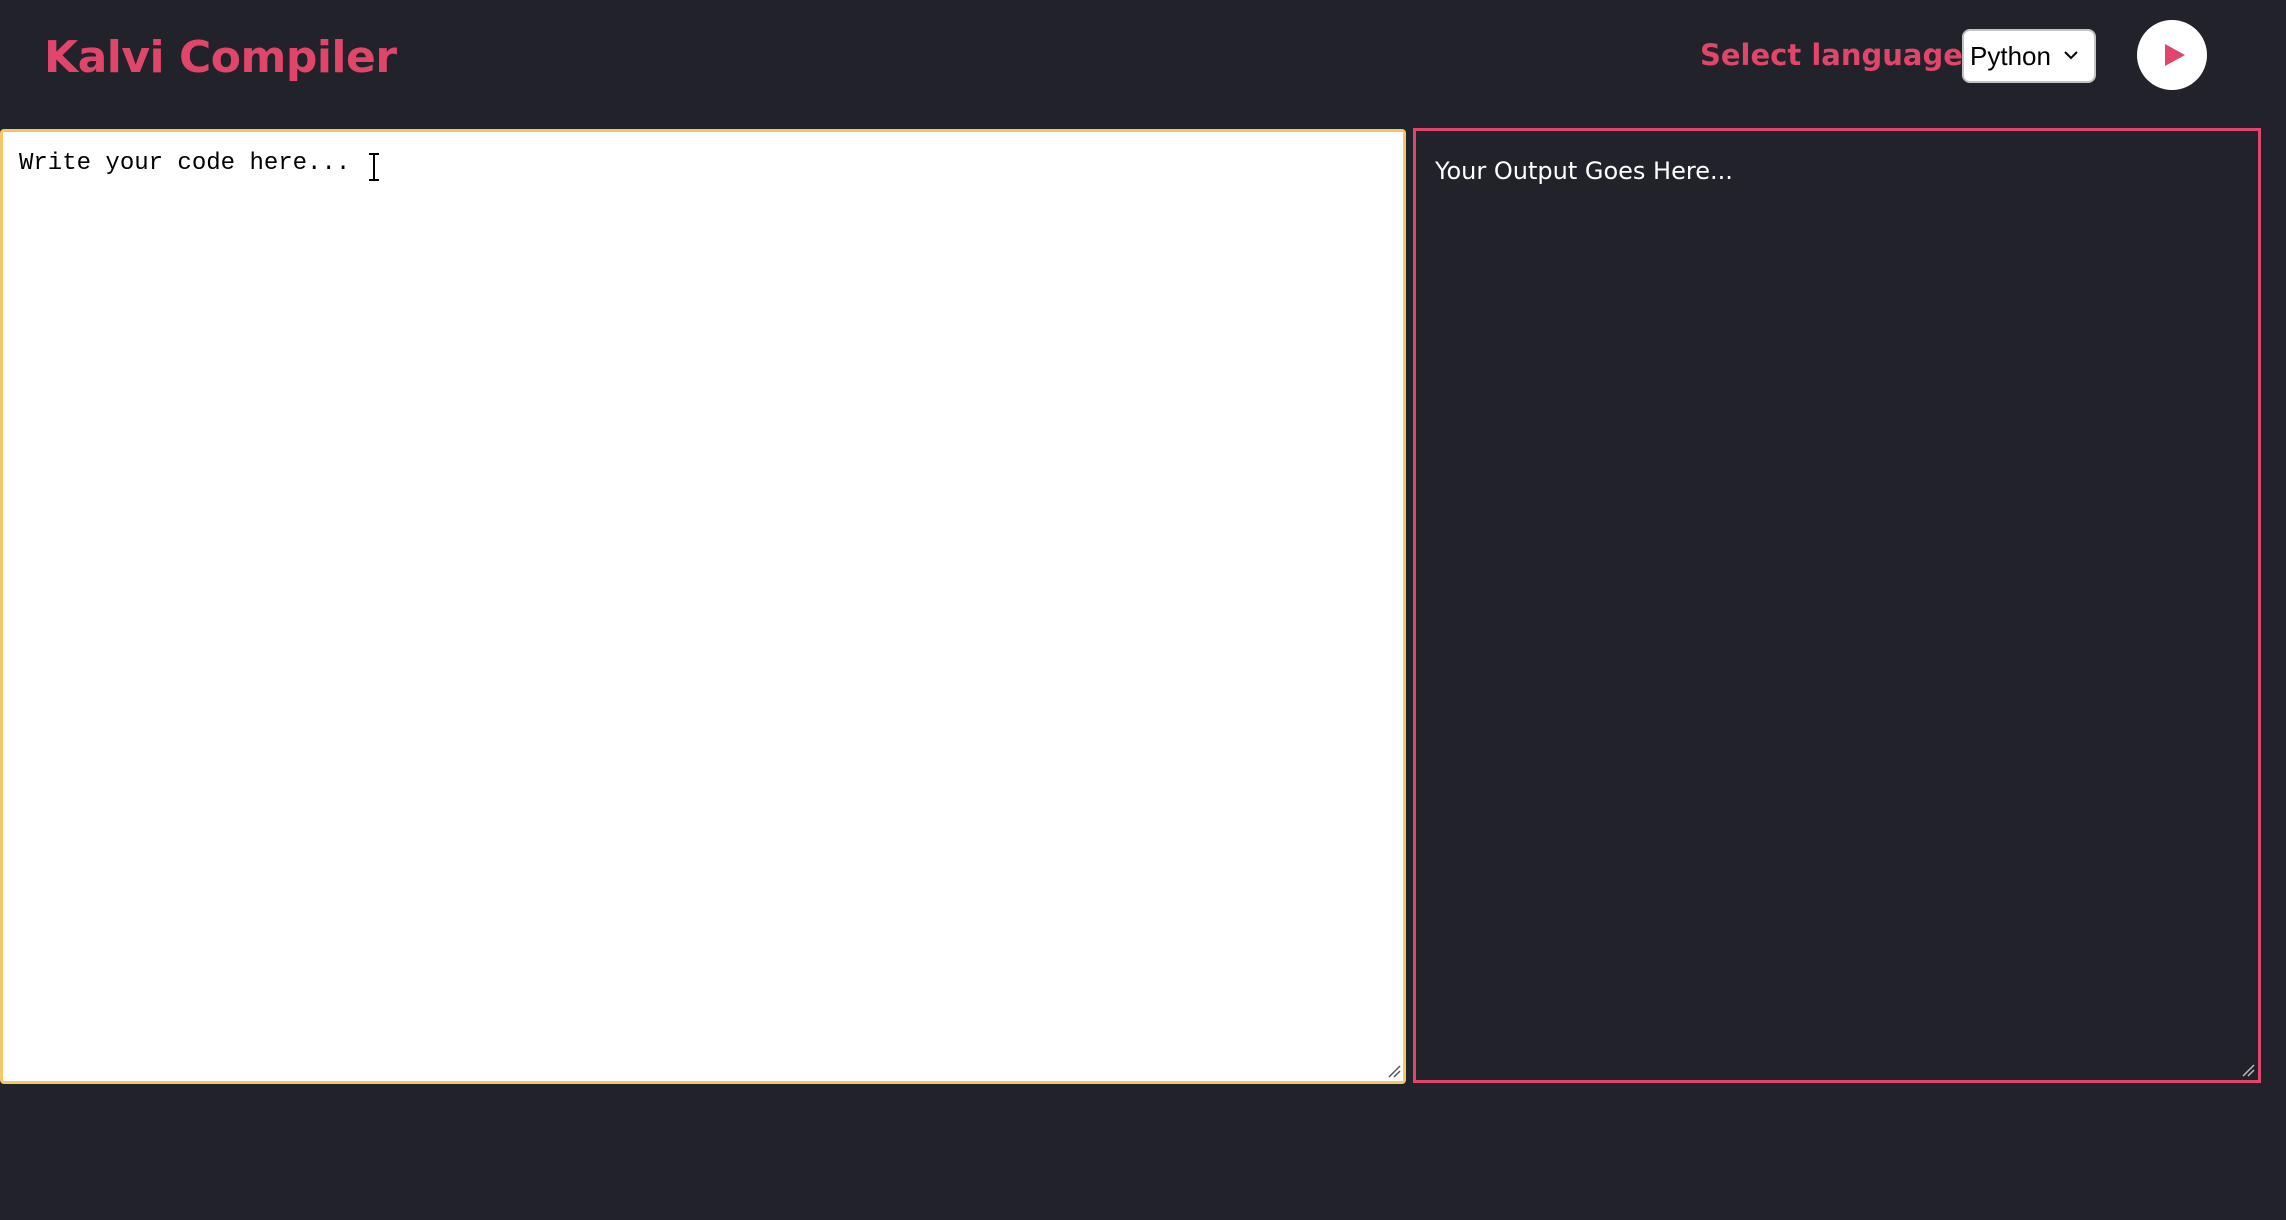  I want to click on play-icon, so click(2174, 55).